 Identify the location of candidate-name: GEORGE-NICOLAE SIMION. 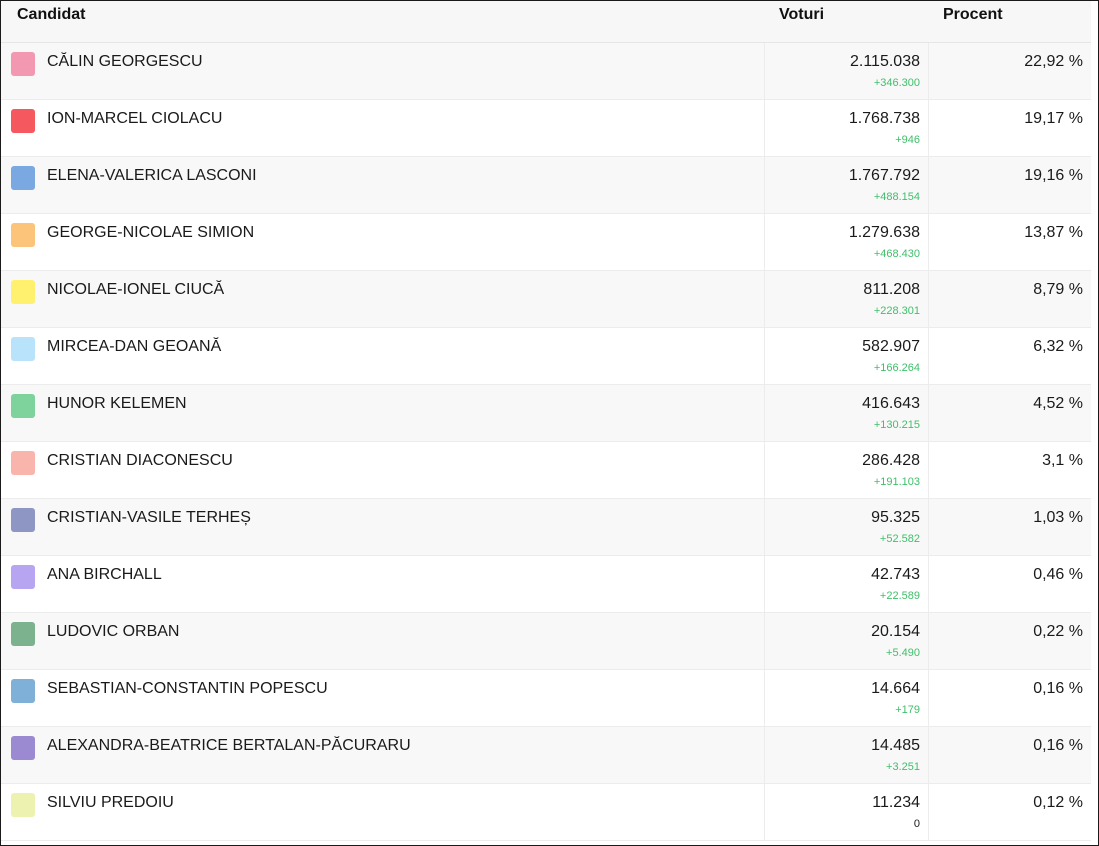
(151, 232).